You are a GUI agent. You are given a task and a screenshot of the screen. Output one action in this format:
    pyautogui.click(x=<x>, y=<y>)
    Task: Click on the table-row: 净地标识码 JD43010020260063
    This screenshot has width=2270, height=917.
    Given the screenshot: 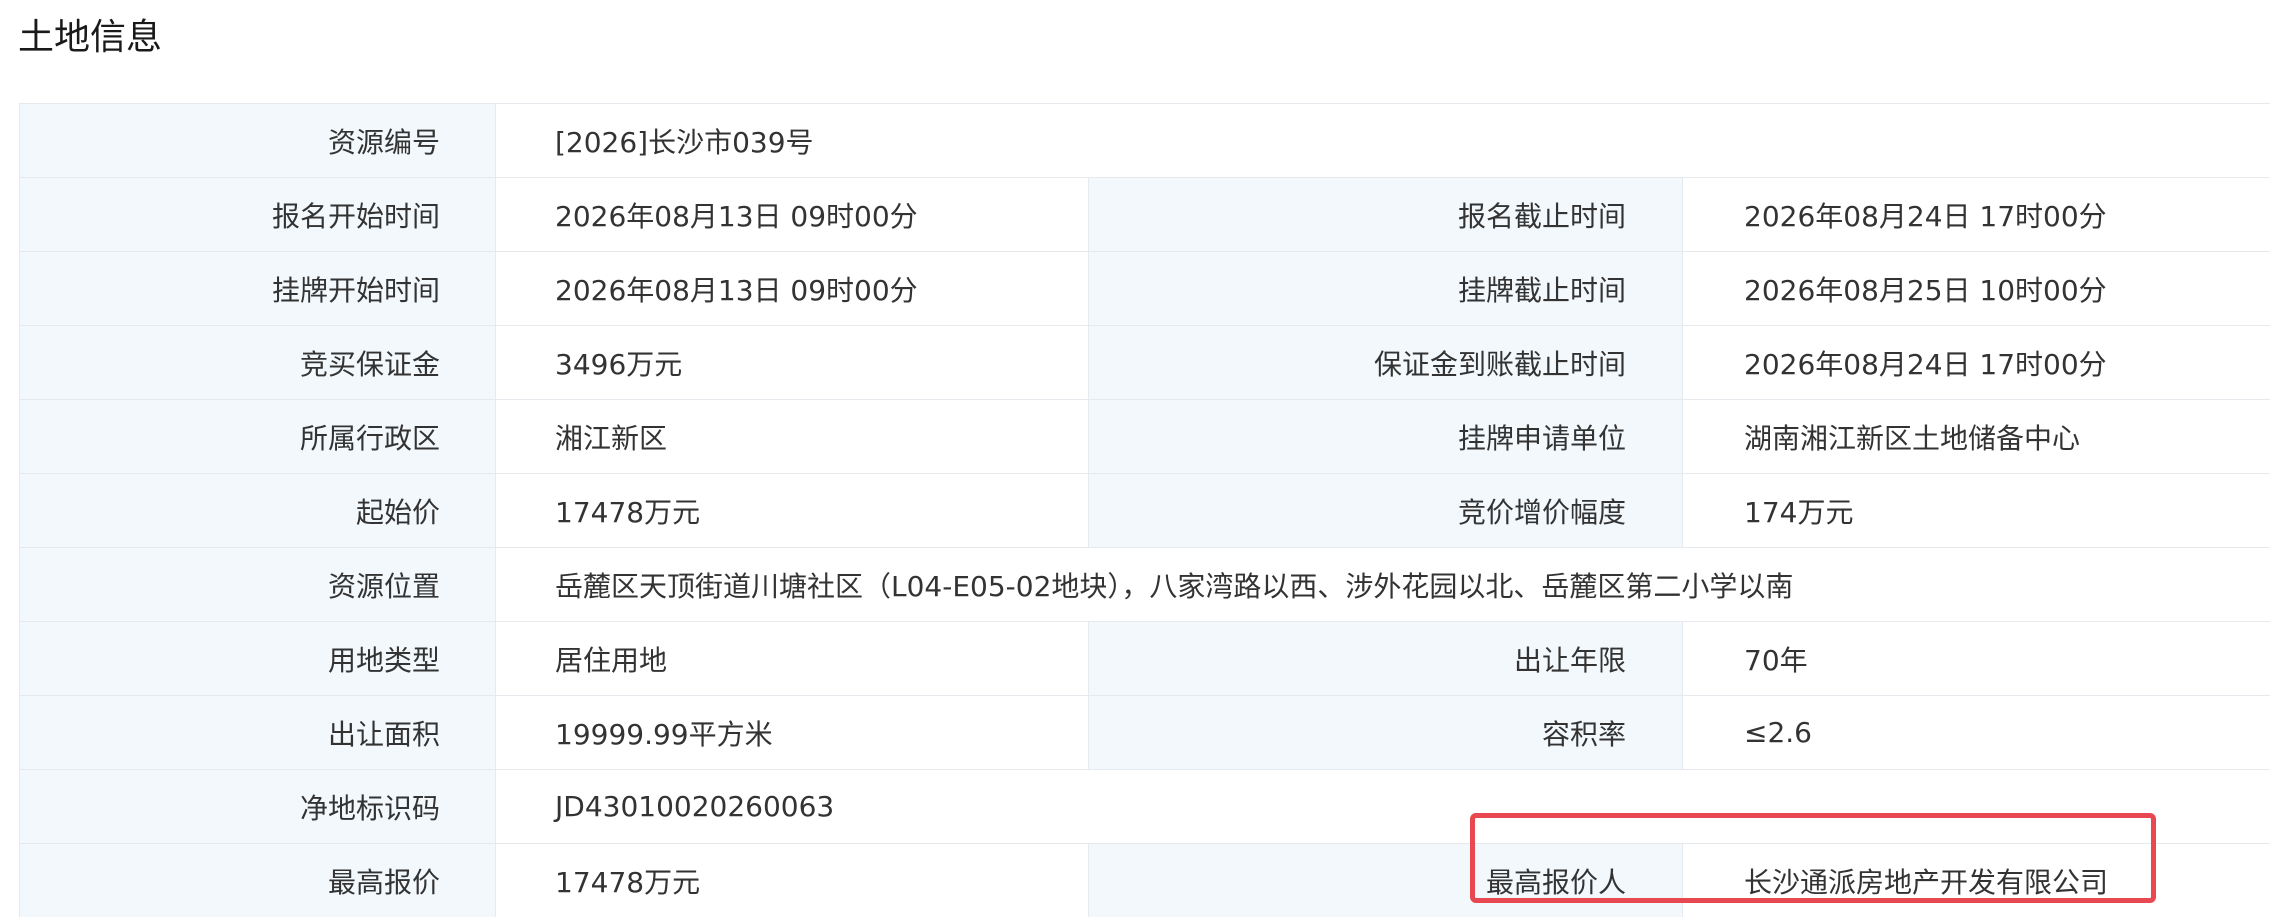 What is the action you would take?
    pyautogui.click(x=1145, y=807)
    